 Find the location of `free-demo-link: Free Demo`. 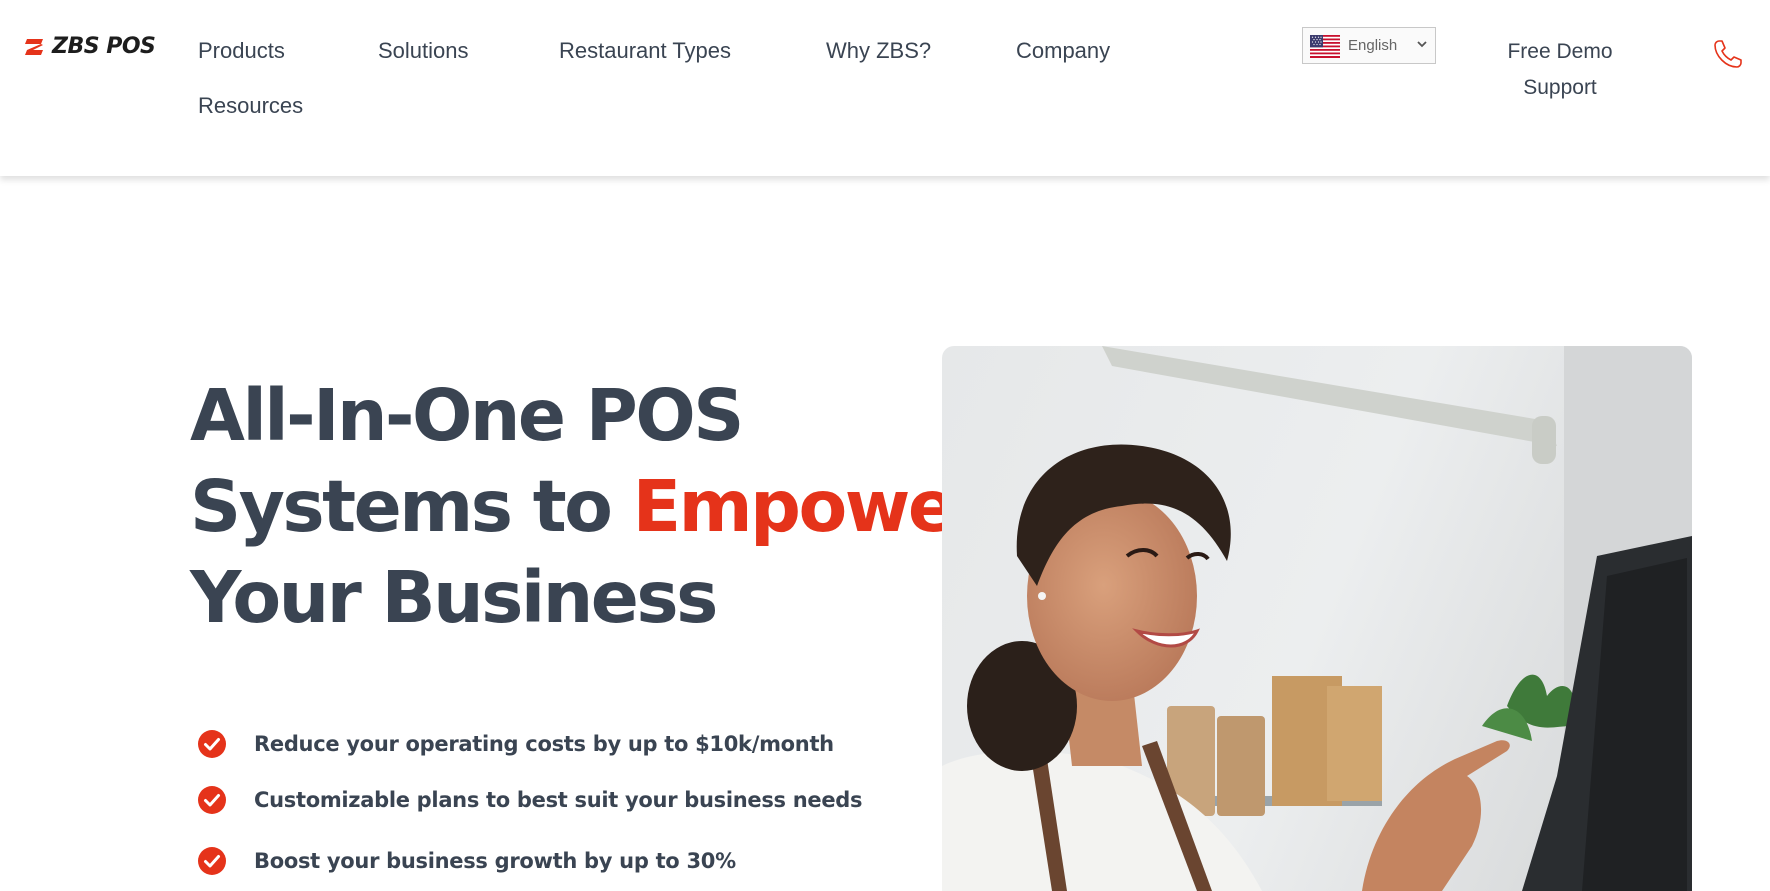

free-demo-link: Free Demo is located at coordinates (1560, 52).